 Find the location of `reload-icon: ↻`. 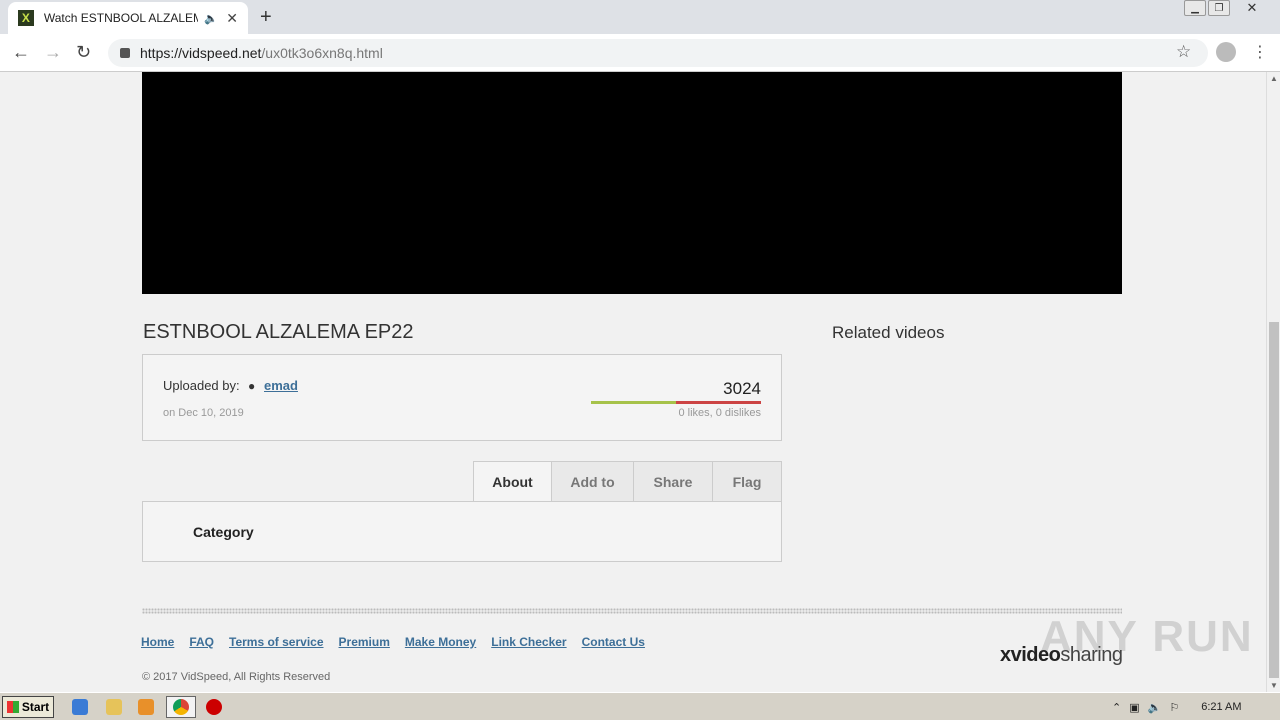

reload-icon: ↻ is located at coordinates (83, 52).